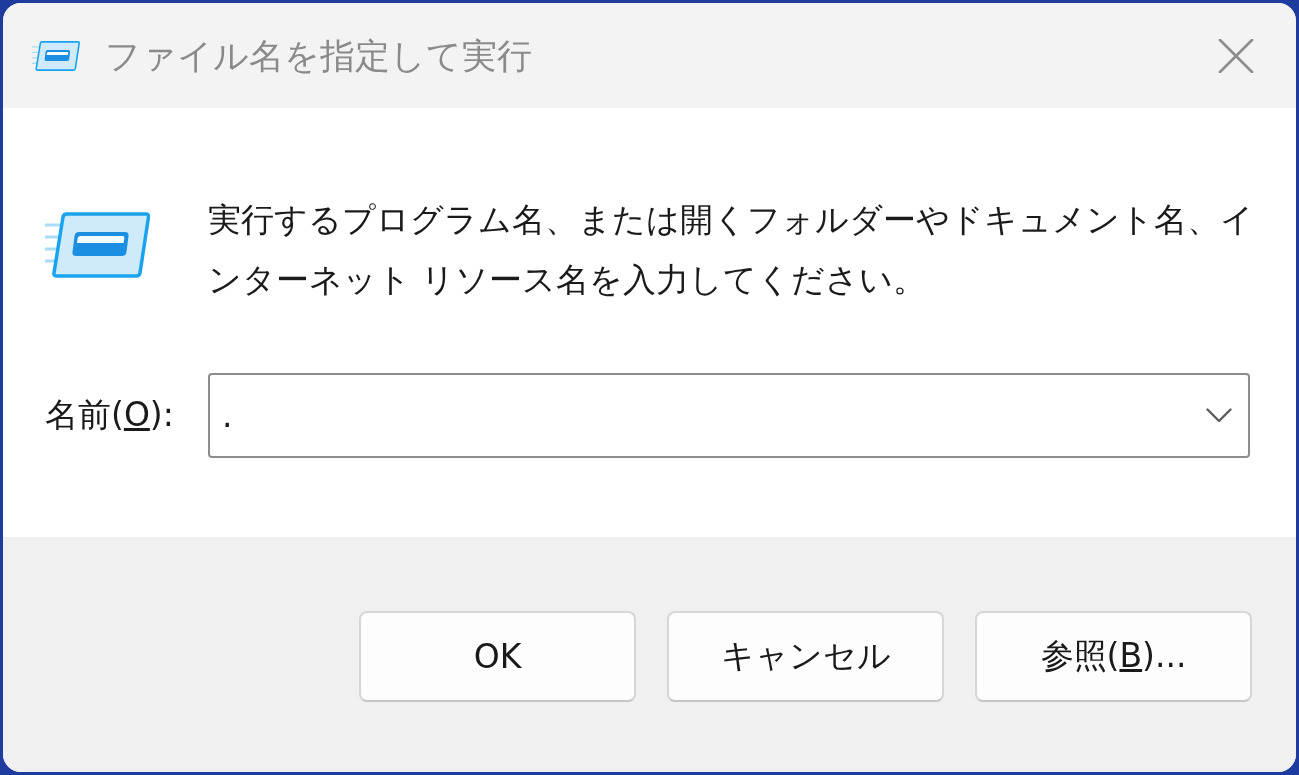 This screenshot has height=775, width=1299. What do you see at coordinates (497, 656) in the screenshot?
I see `ok-button: OK` at bounding box center [497, 656].